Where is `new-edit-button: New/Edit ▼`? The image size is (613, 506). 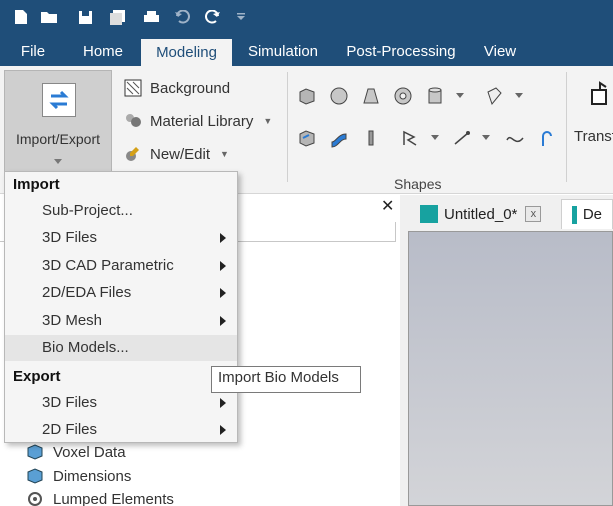 new-edit-button: New/Edit ▼ is located at coordinates (176, 154).